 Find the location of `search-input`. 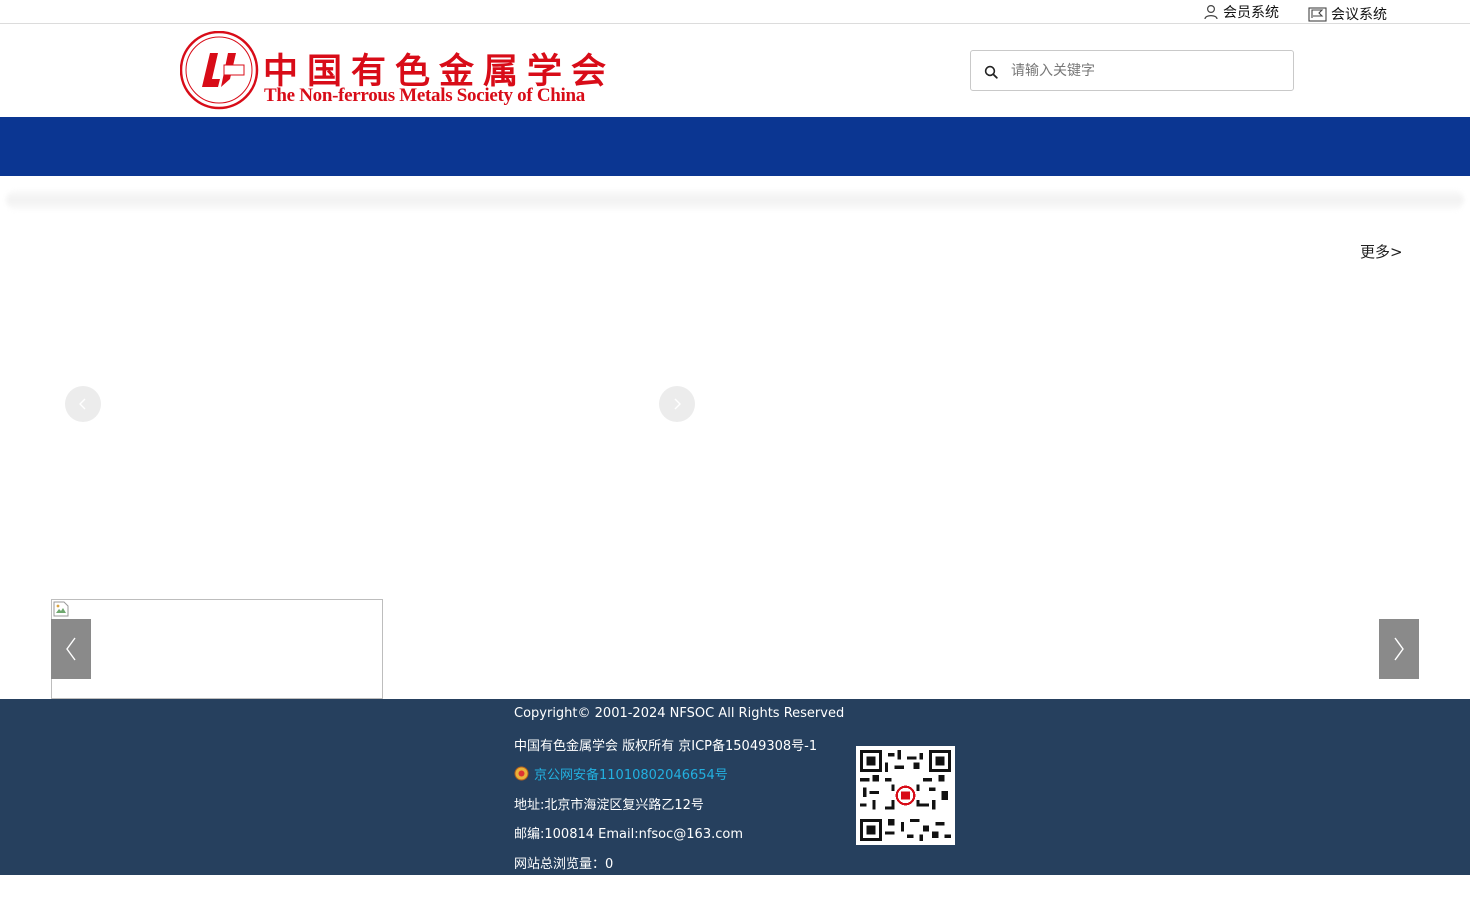

search-input is located at coordinates (1148, 70).